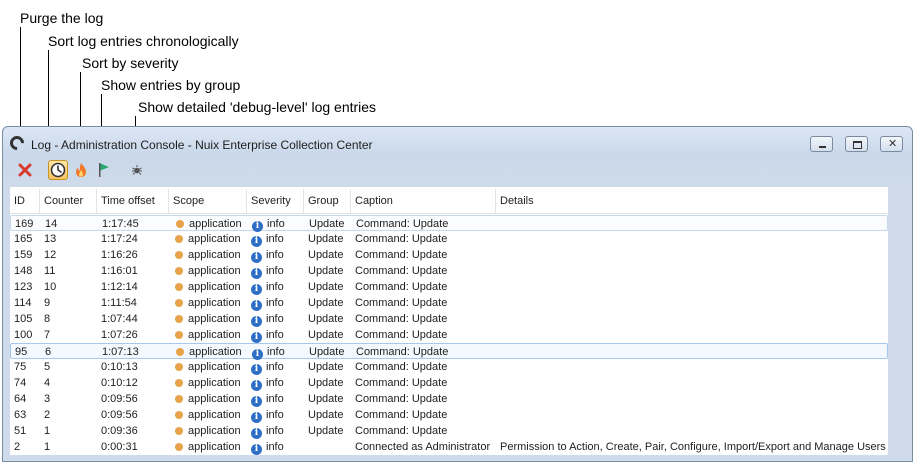 The height and width of the screenshot is (464, 916). I want to click on cell-text: 169, so click(24, 224).